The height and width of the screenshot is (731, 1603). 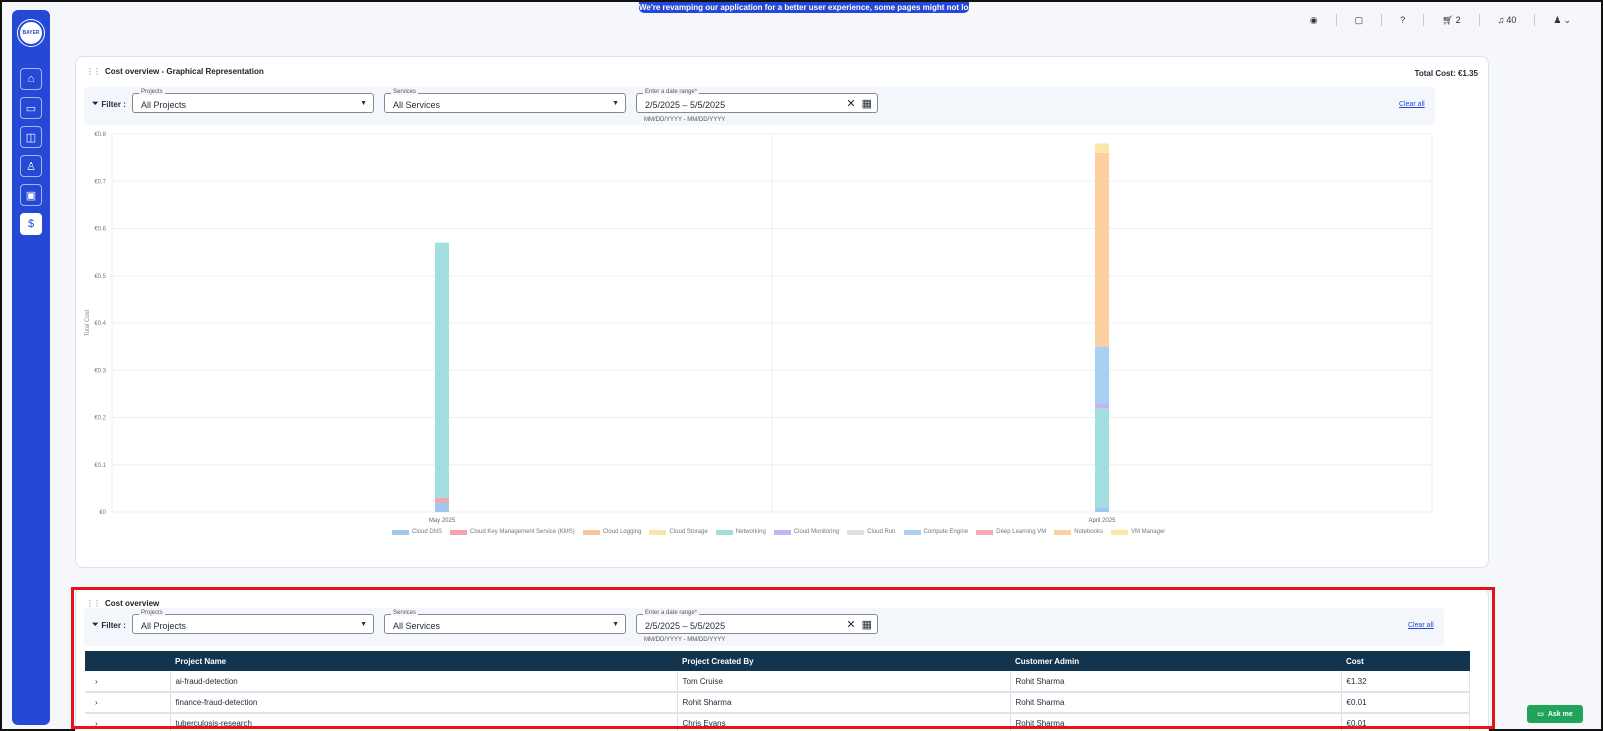 What do you see at coordinates (31, 195) in the screenshot?
I see `id-card-icon: ▣` at bounding box center [31, 195].